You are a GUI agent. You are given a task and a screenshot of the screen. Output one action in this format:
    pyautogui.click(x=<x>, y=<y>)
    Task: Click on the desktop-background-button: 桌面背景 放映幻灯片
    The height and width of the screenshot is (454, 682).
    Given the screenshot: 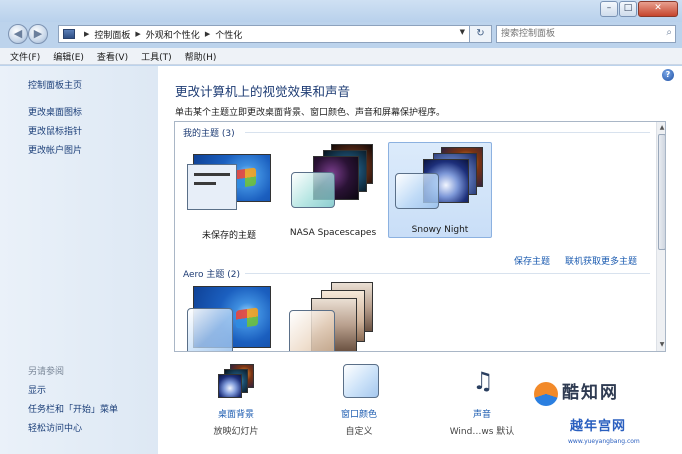 What is the action you would take?
    pyautogui.click(x=236, y=399)
    